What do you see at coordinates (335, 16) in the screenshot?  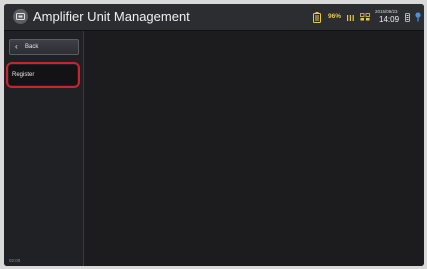 I see `battery-percent: 96%` at bounding box center [335, 16].